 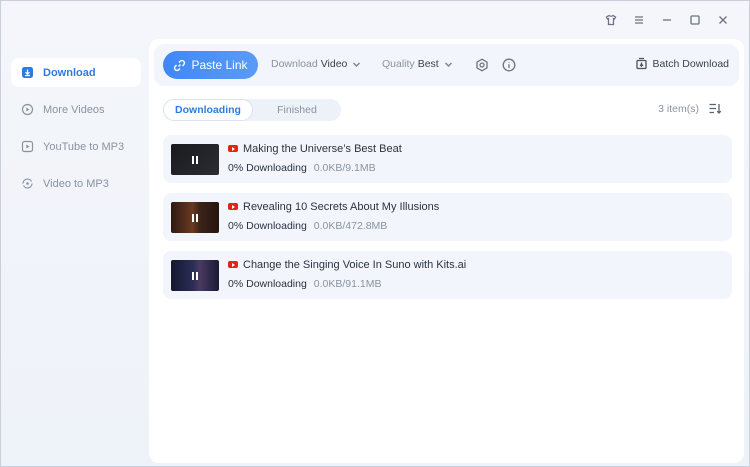 What do you see at coordinates (219, 65) in the screenshot?
I see `paste-link-label: Paste Link` at bounding box center [219, 65].